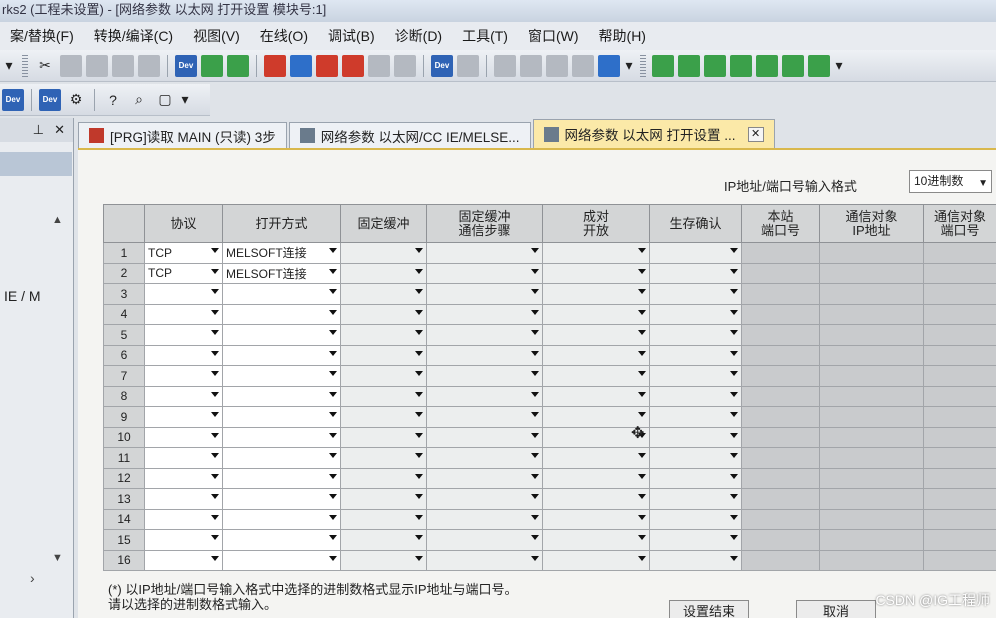 This screenshot has height=618, width=996. I want to click on redo-icon, so click(149, 65).